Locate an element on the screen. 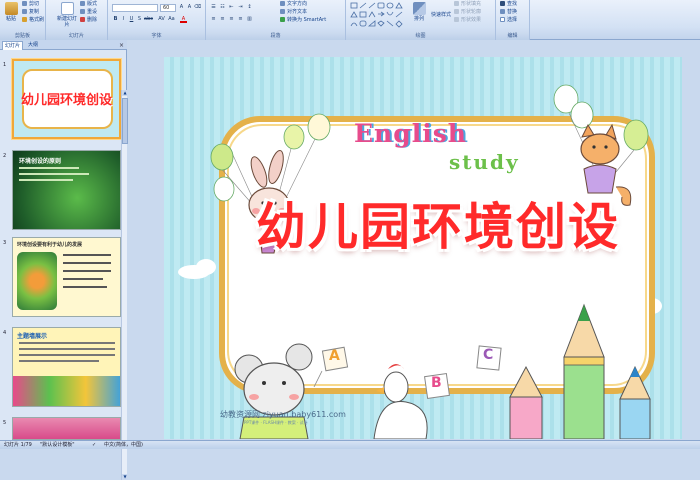 The width and height of the screenshot is (700, 480). drawing-group: 排列 快速样式 形状填充 形状轮廓 形状效果 绘图 is located at coordinates (421, 20).